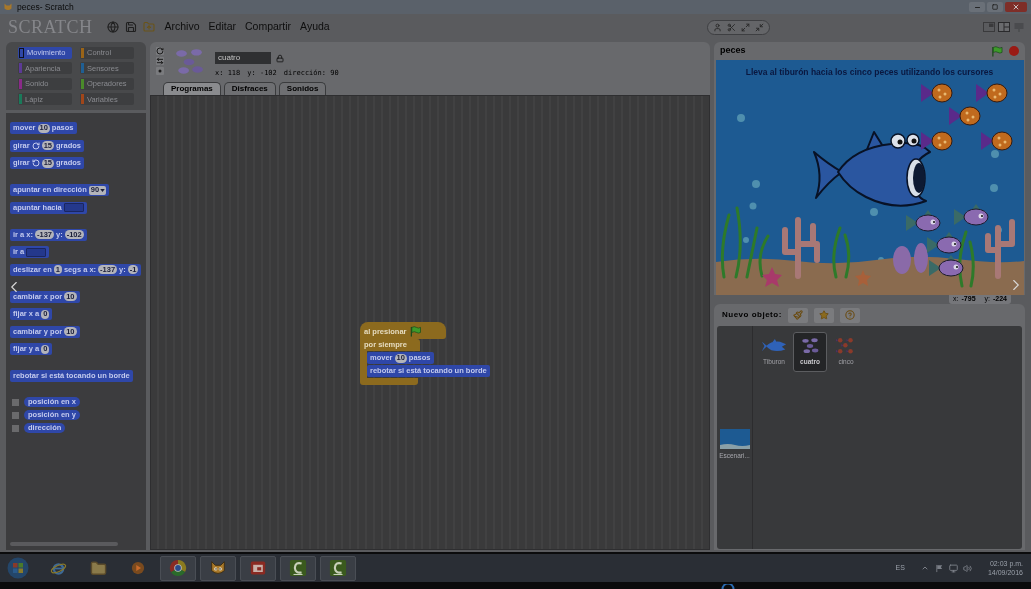 The width and height of the screenshot is (1031, 589). What do you see at coordinates (728, 586) in the screenshot?
I see `arc-icon` at bounding box center [728, 586].